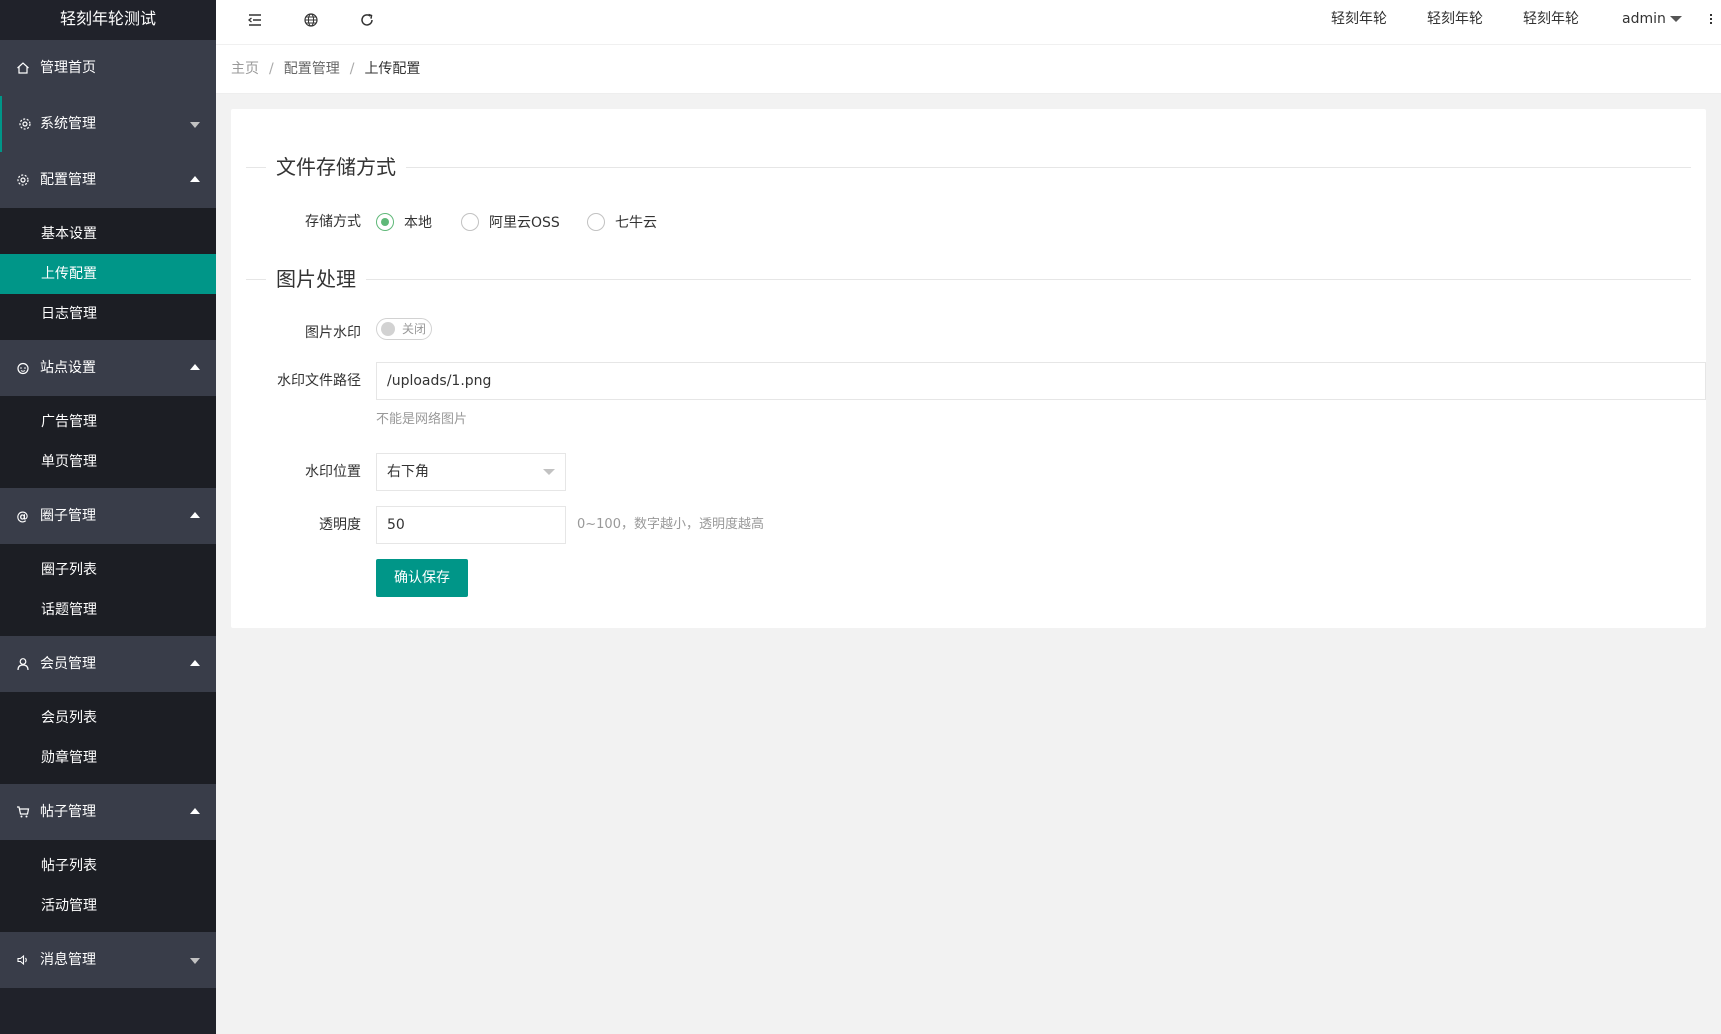 The image size is (1721, 1034). I want to click on sidebar-subitem-member-list: 会员列表, so click(108, 718).